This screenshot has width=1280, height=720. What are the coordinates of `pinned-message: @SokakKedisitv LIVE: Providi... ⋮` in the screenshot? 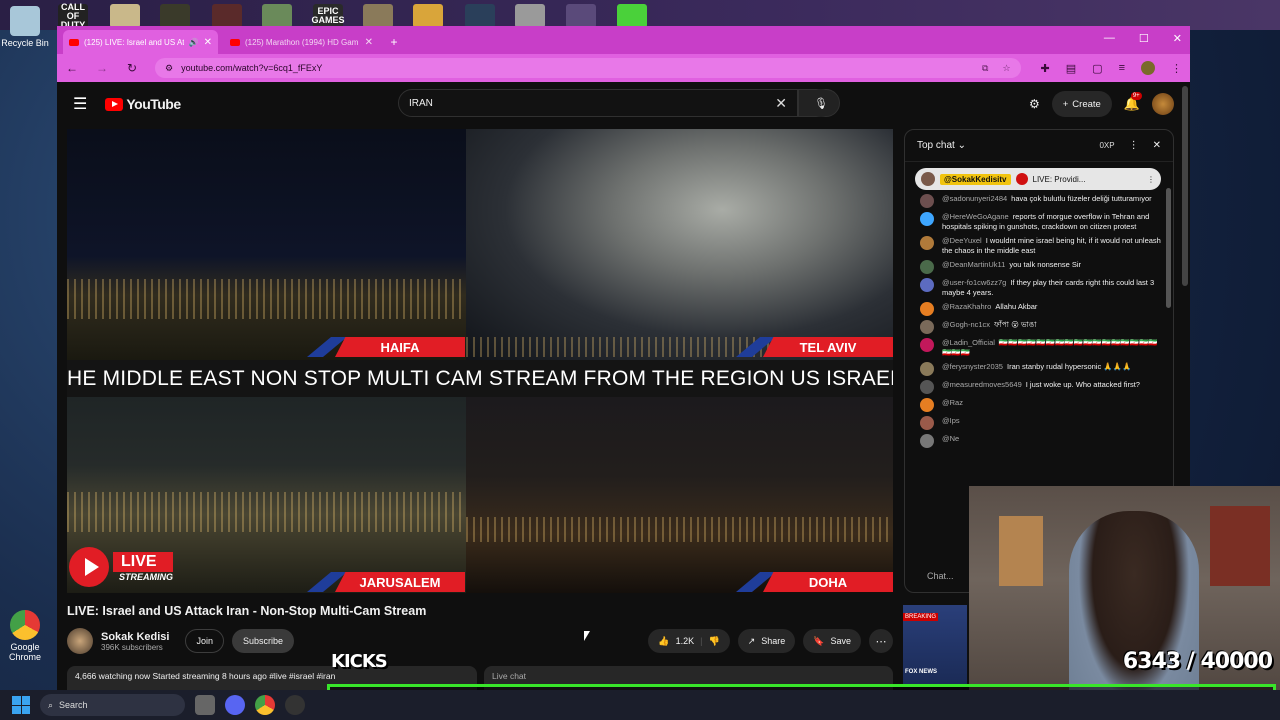 It's located at (1038, 179).